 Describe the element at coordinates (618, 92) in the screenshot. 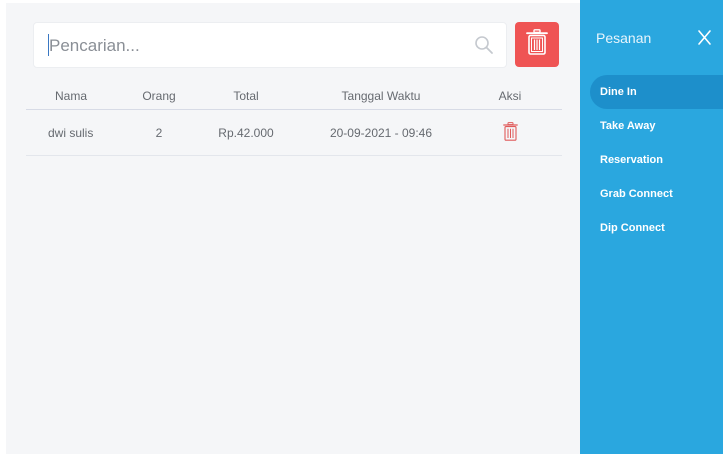

I see `sidebar-item-label: Dine In` at that location.